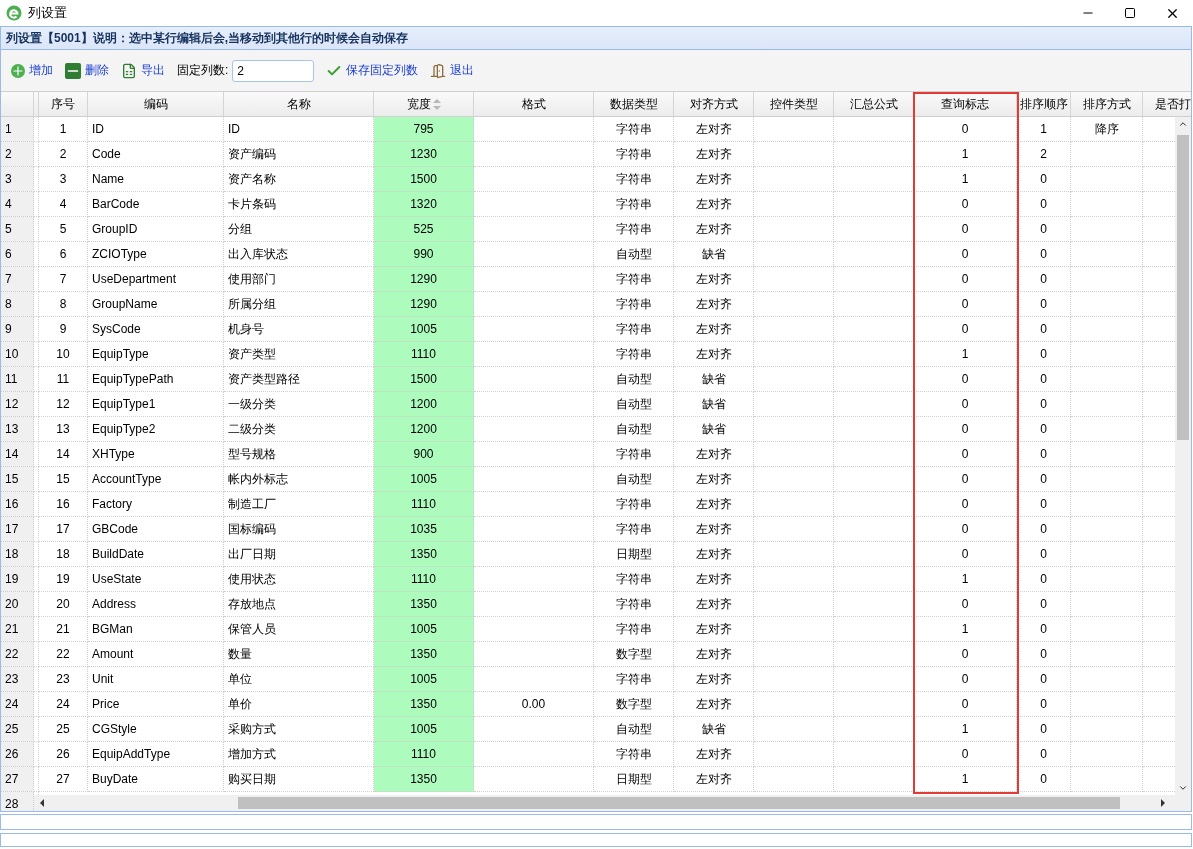  Describe the element at coordinates (1167, 104) in the screenshot. I see `column-header: 是否打` at that location.